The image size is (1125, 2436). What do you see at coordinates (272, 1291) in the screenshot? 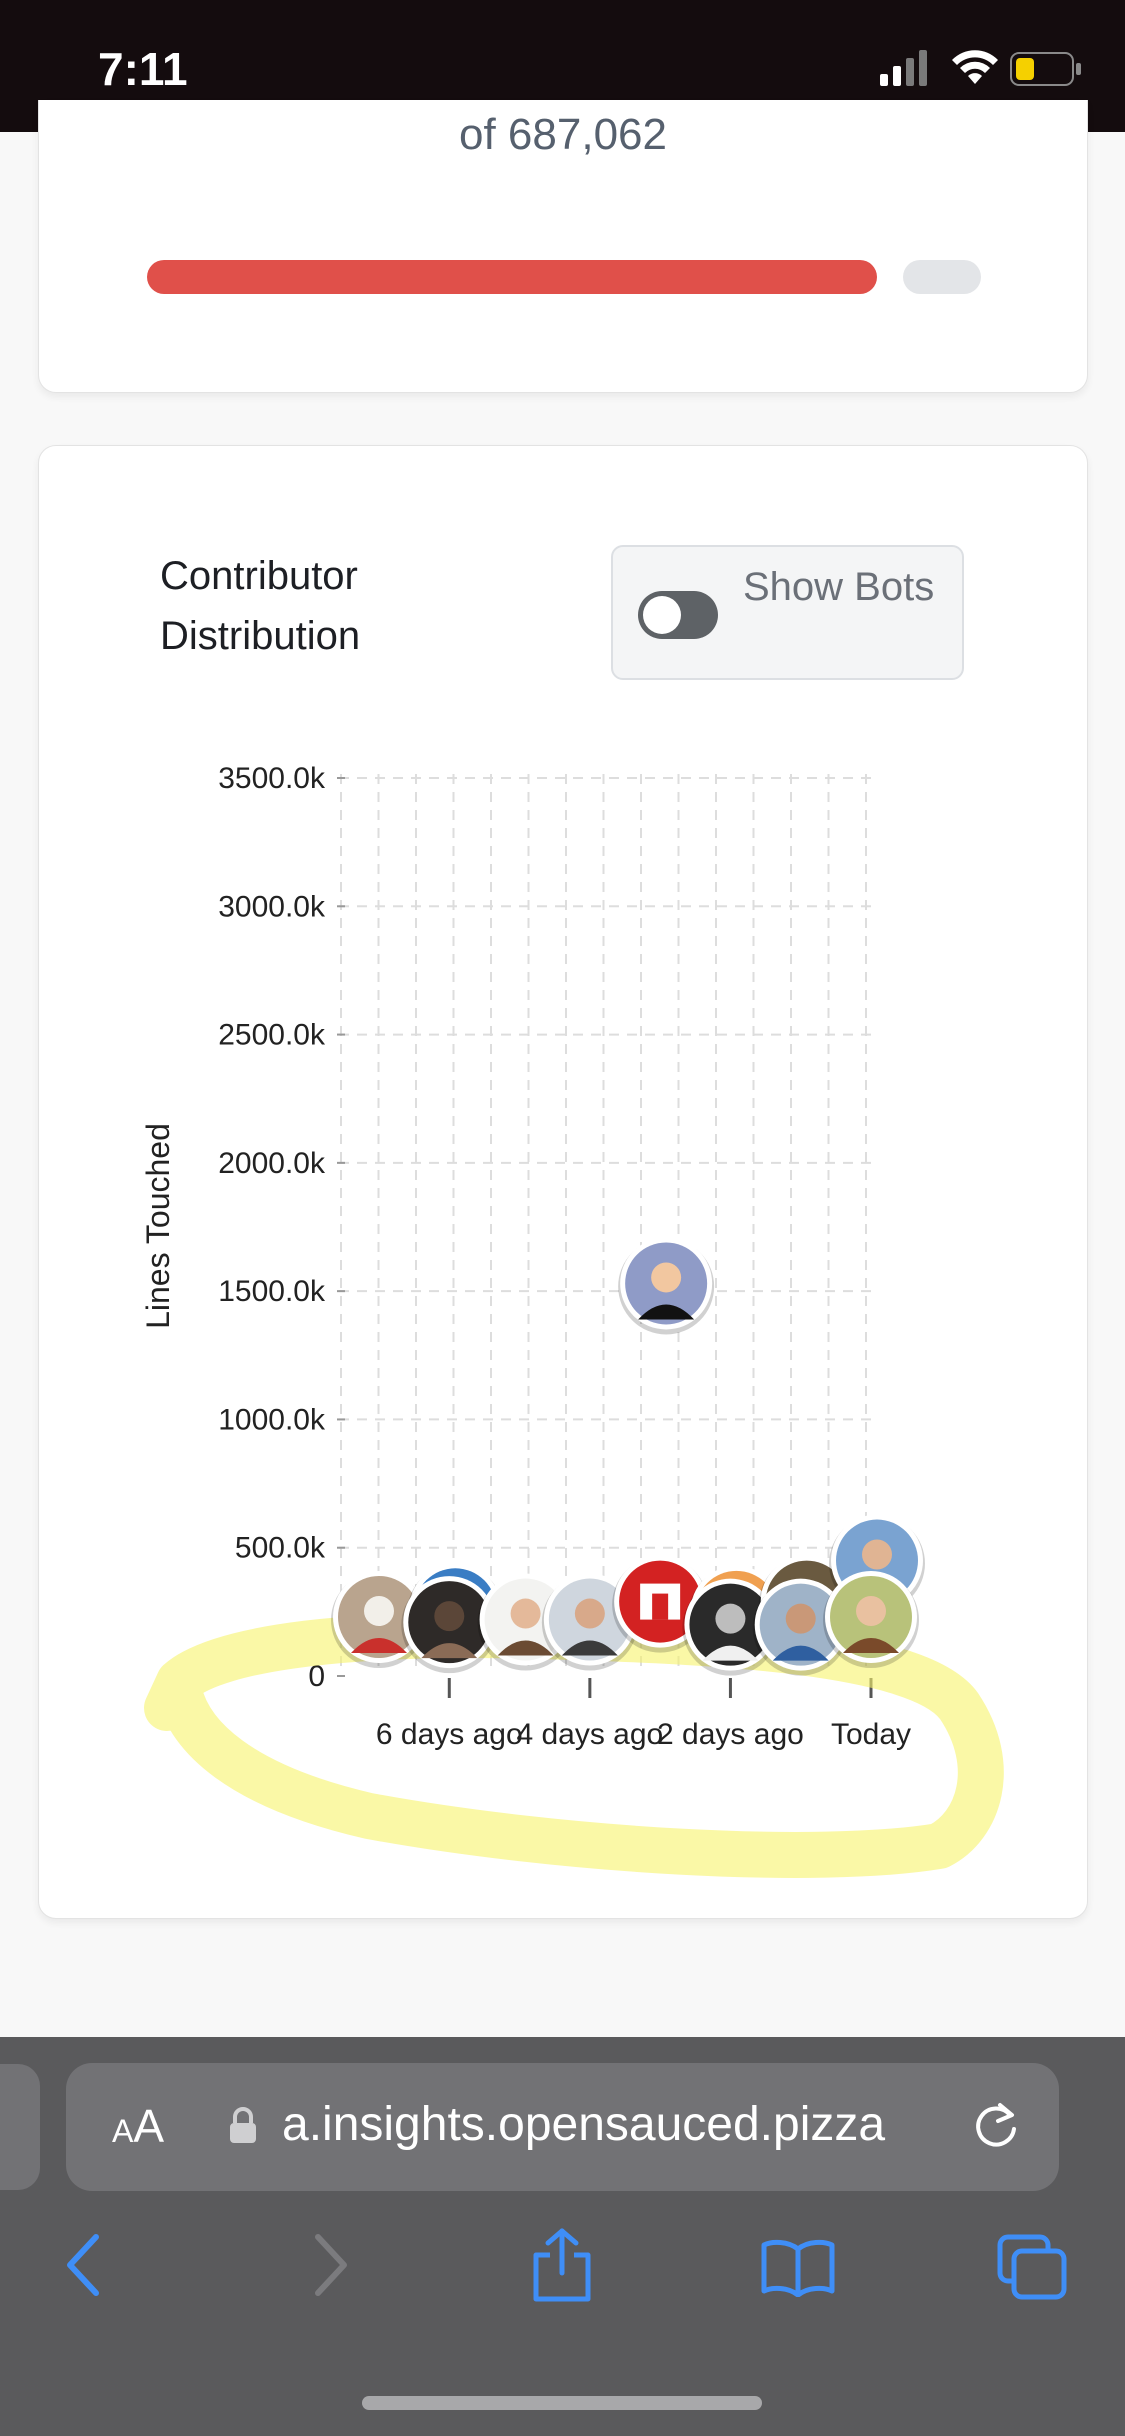
I see `y-tick-label: 1500.0k` at bounding box center [272, 1291].